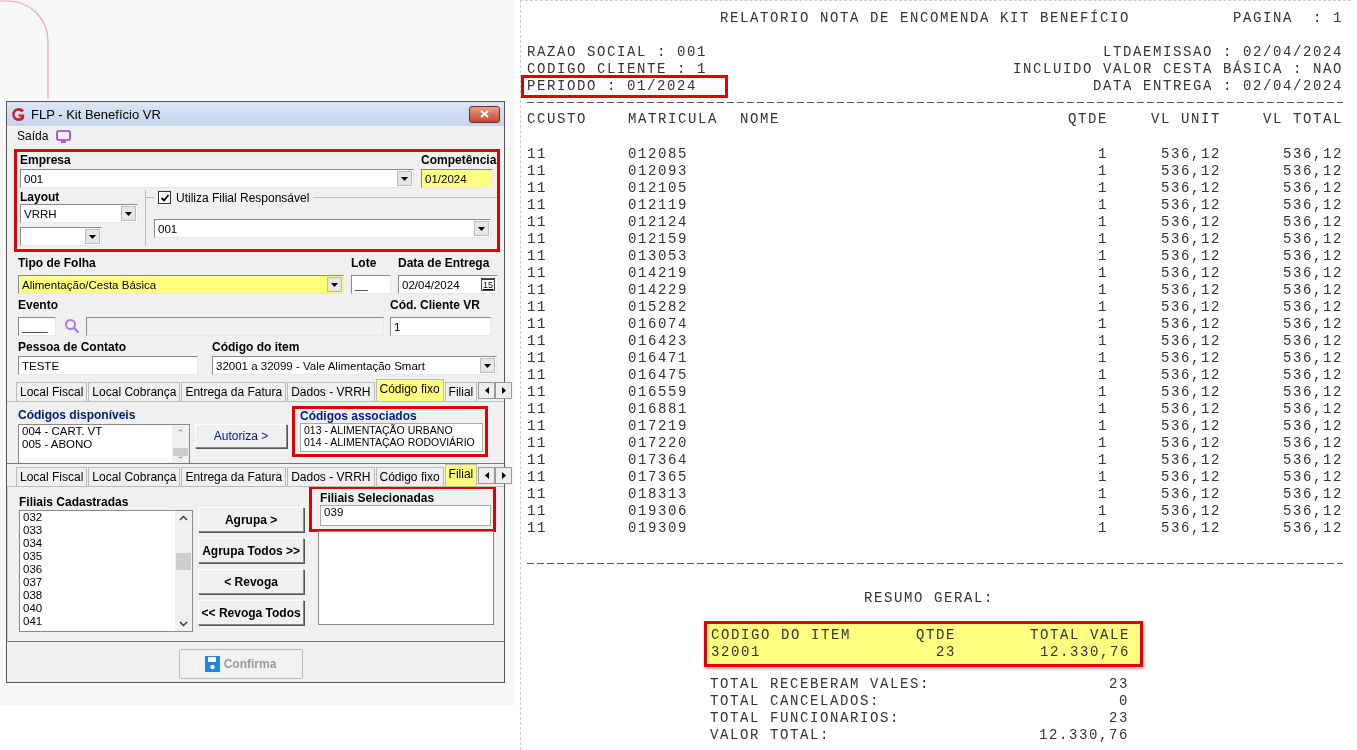 This screenshot has width=1357, height=750. Describe the element at coordinates (98, 582) in the screenshot. I see `list-item: 037` at that location.